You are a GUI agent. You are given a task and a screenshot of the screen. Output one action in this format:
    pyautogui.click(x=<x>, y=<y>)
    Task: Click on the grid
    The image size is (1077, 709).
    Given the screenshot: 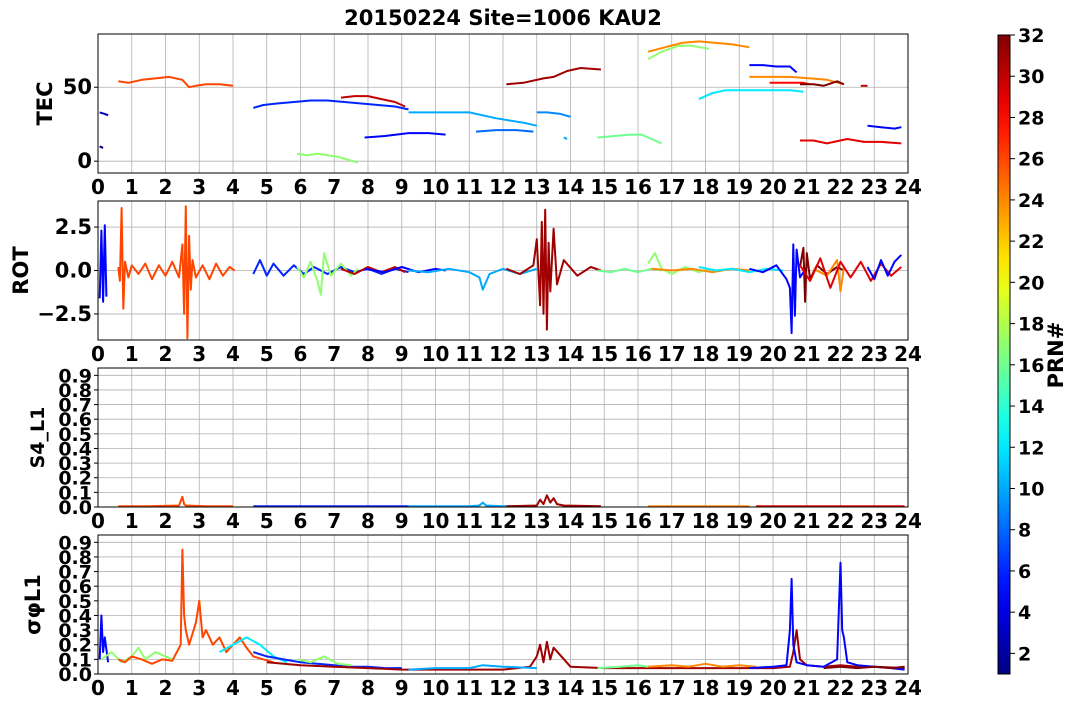 What is the action you would take?
    pyautogui.click(x=503, y=605)
    